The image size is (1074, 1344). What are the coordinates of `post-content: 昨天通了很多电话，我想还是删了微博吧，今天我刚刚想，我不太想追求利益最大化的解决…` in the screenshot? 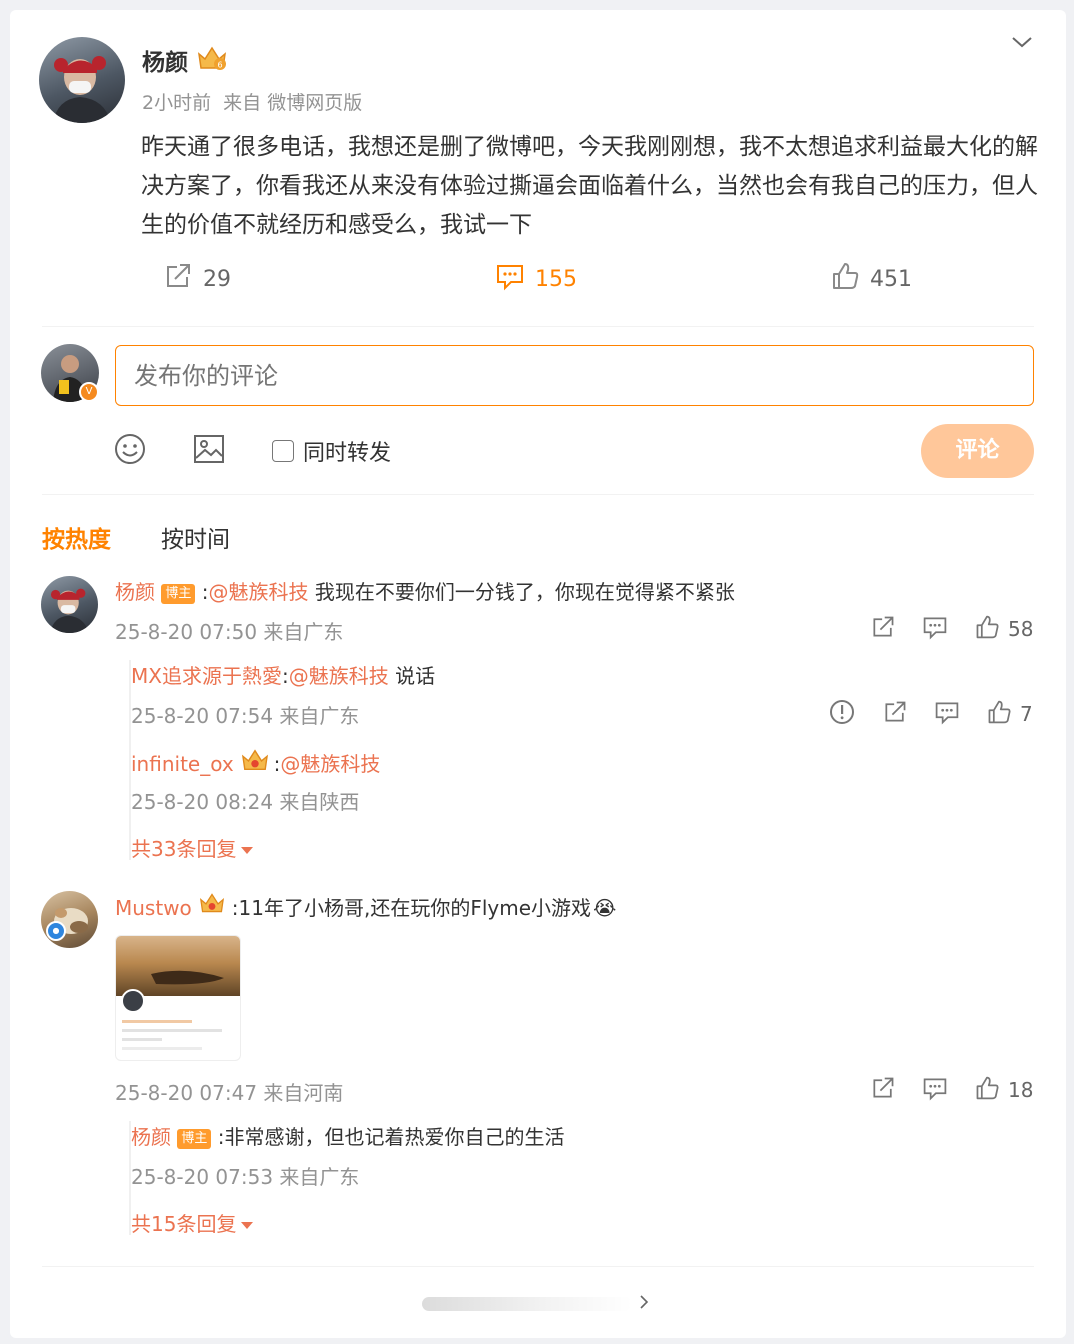 It's located at (589, 186).